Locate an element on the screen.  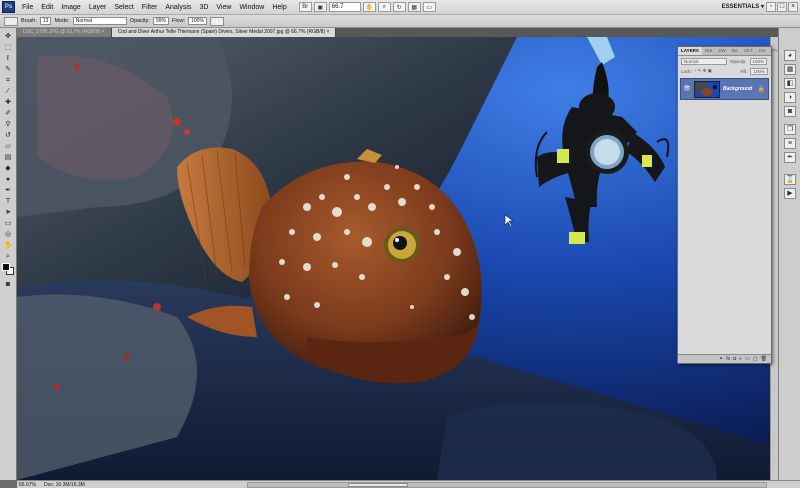
collapsed-panel-dock: ◕ ▦ ◧ ◑ ◙ ❐ ≡ ✒ ⌛ ▶ is located at coordinates (789, 254).